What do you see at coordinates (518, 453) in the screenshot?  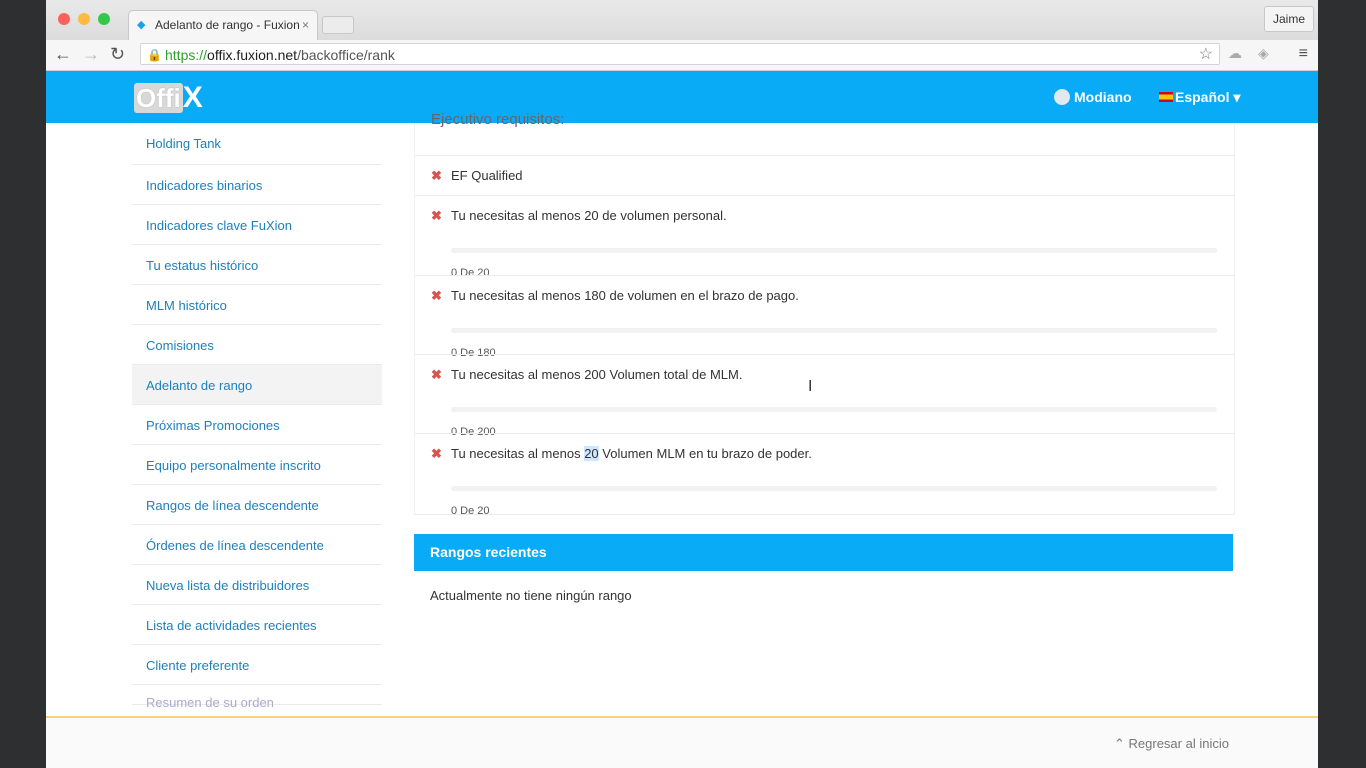 I see `requirement-text-start: Tu necesitas al menos` at bounding box center [518, 453].